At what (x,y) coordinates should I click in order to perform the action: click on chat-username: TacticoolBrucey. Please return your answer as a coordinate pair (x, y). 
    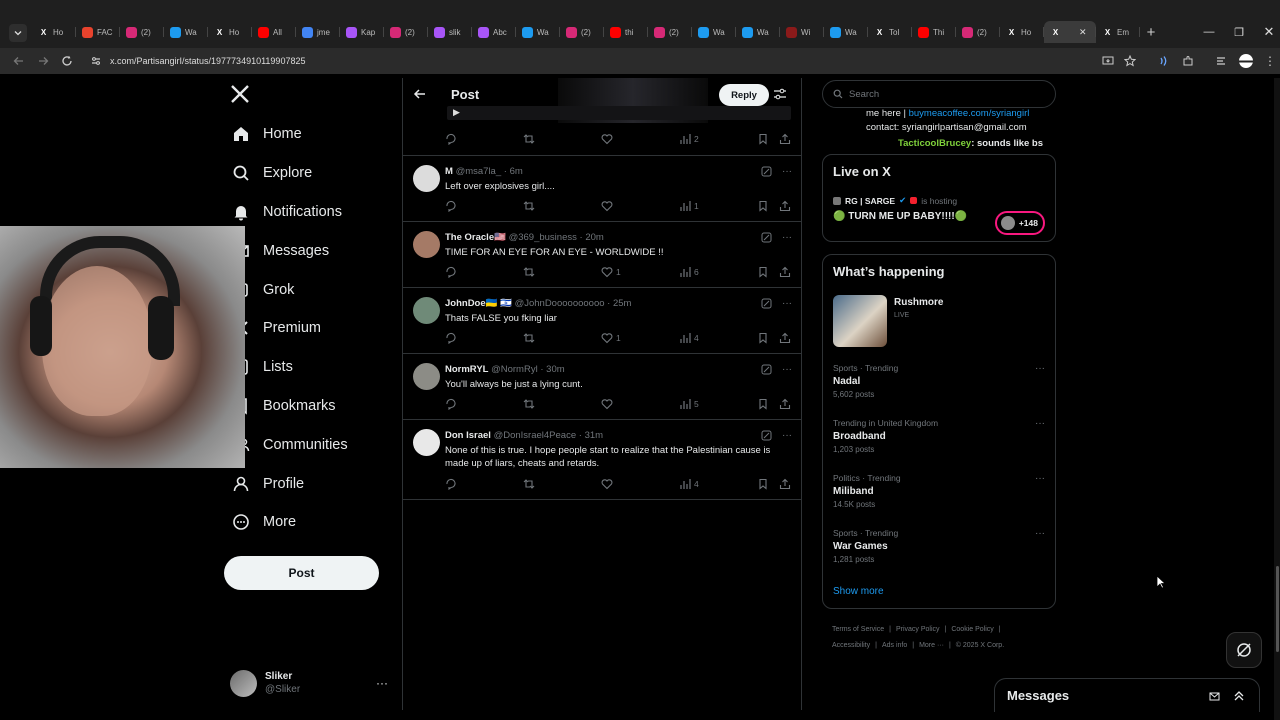
    Looking at the image, I should click on (934, 143).